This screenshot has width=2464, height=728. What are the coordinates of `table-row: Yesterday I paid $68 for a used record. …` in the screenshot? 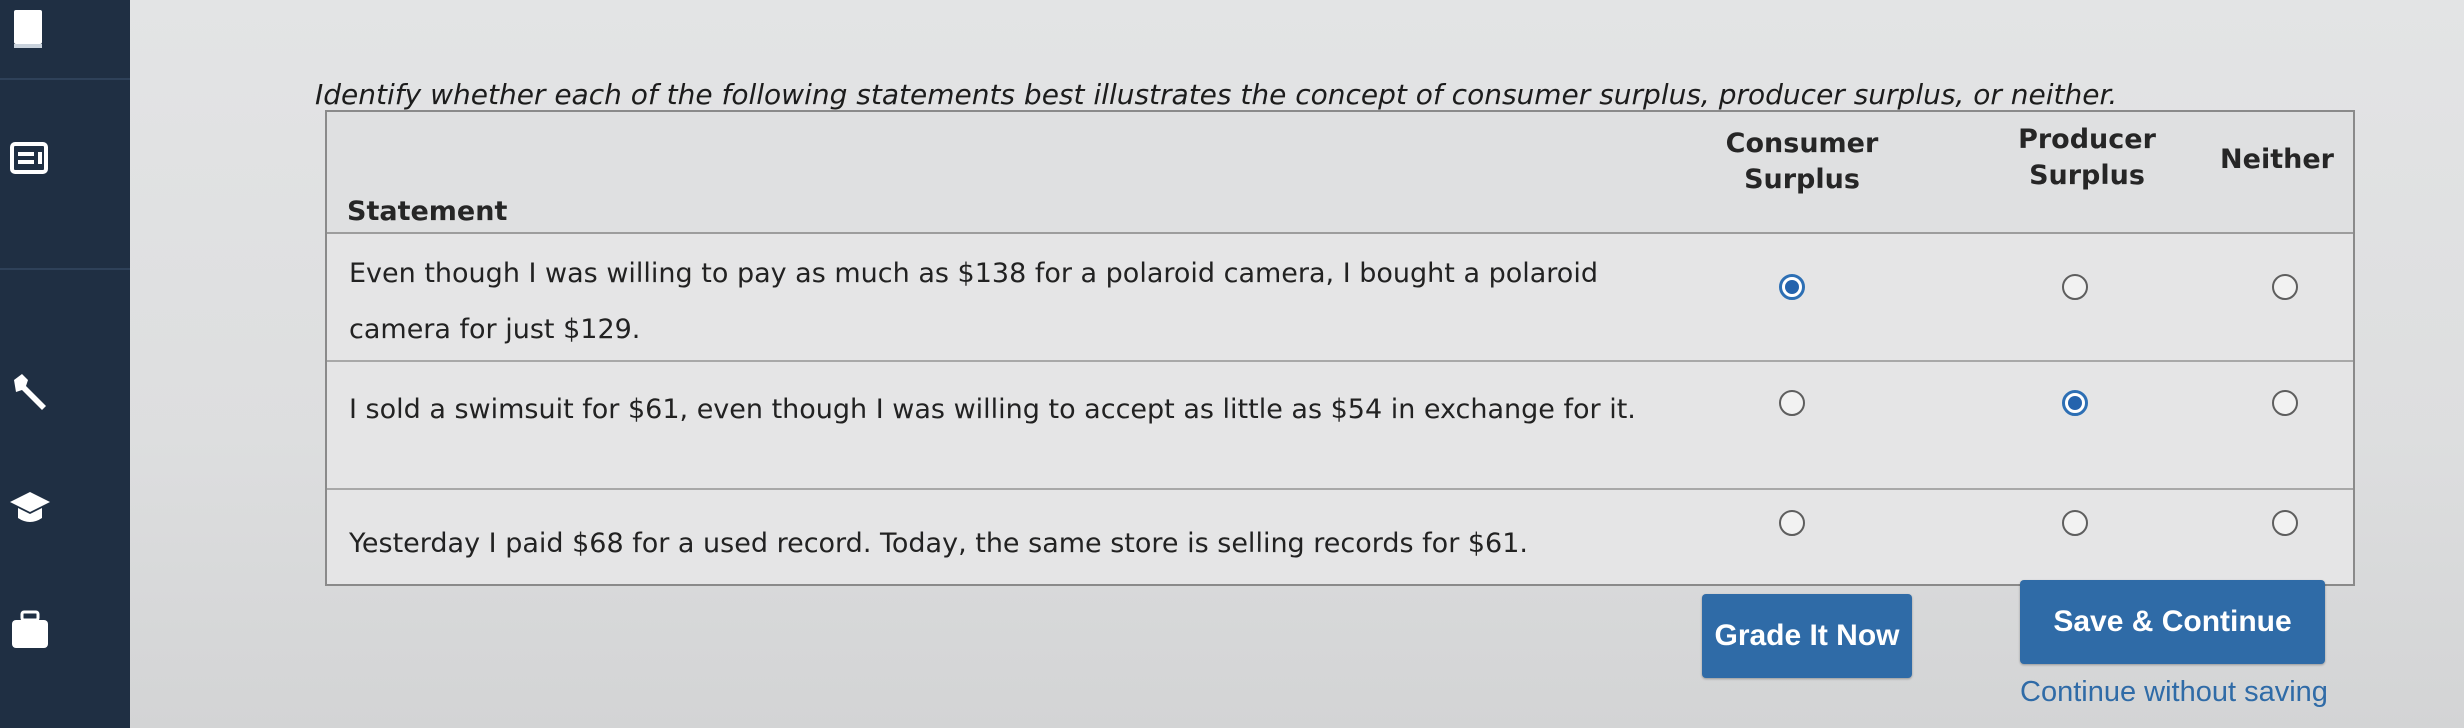 It's located at (1340, 538).